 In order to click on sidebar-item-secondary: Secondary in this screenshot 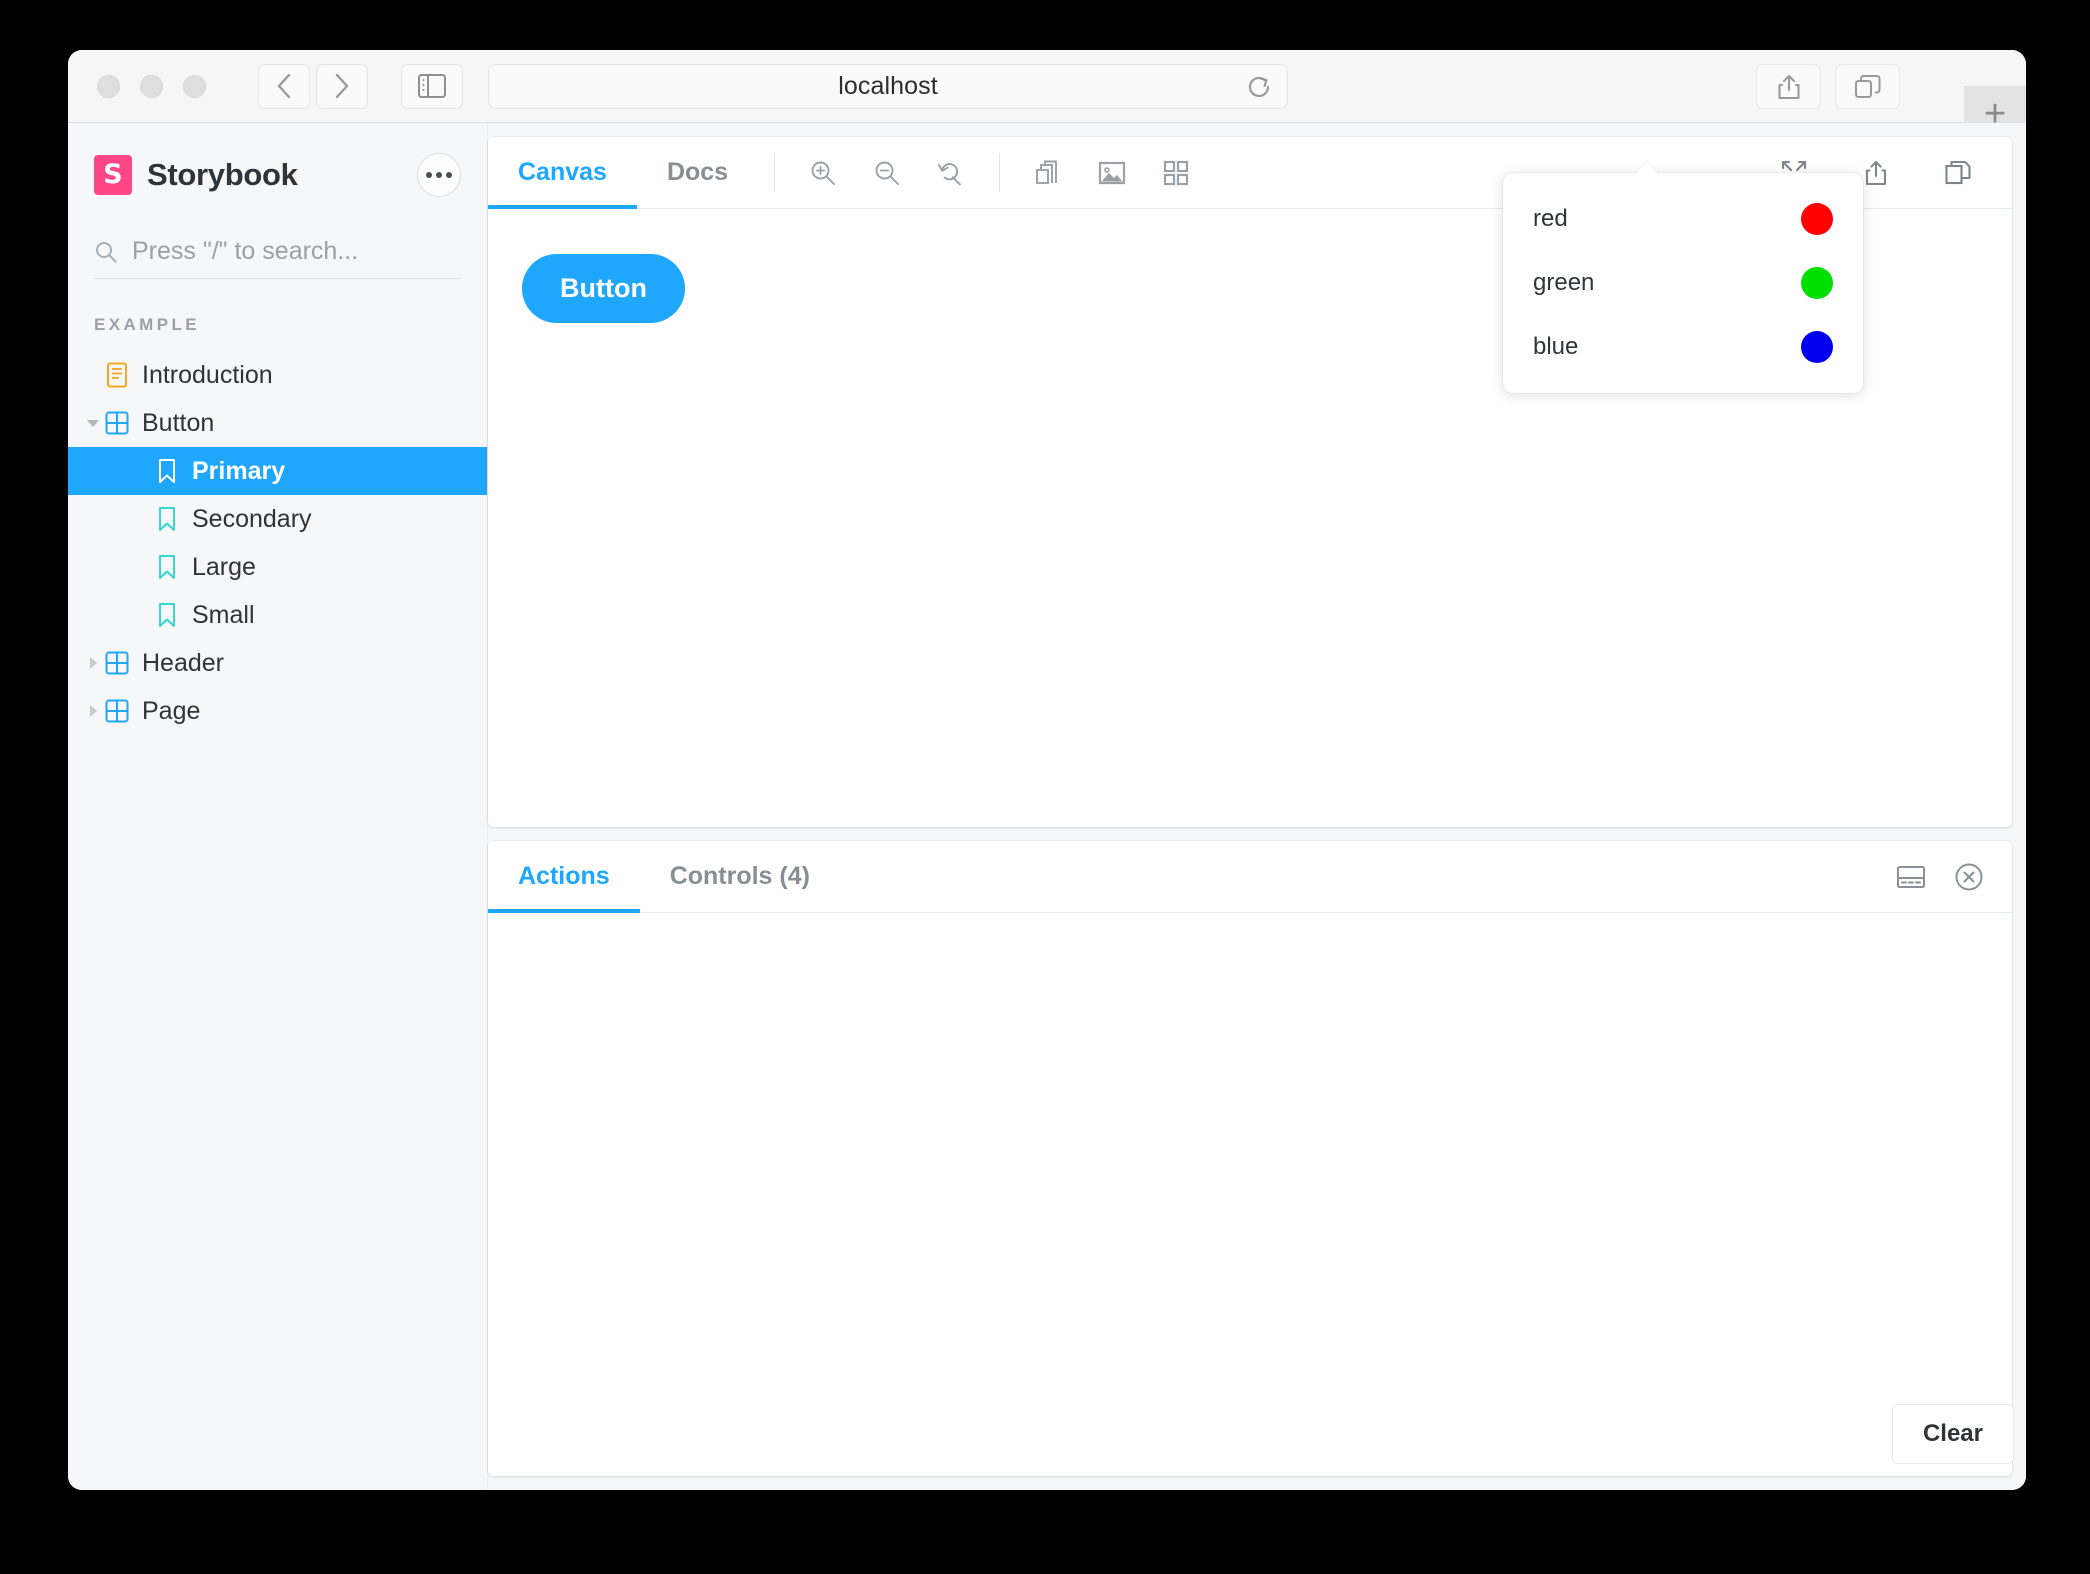, I will do `click(277, 519)`.